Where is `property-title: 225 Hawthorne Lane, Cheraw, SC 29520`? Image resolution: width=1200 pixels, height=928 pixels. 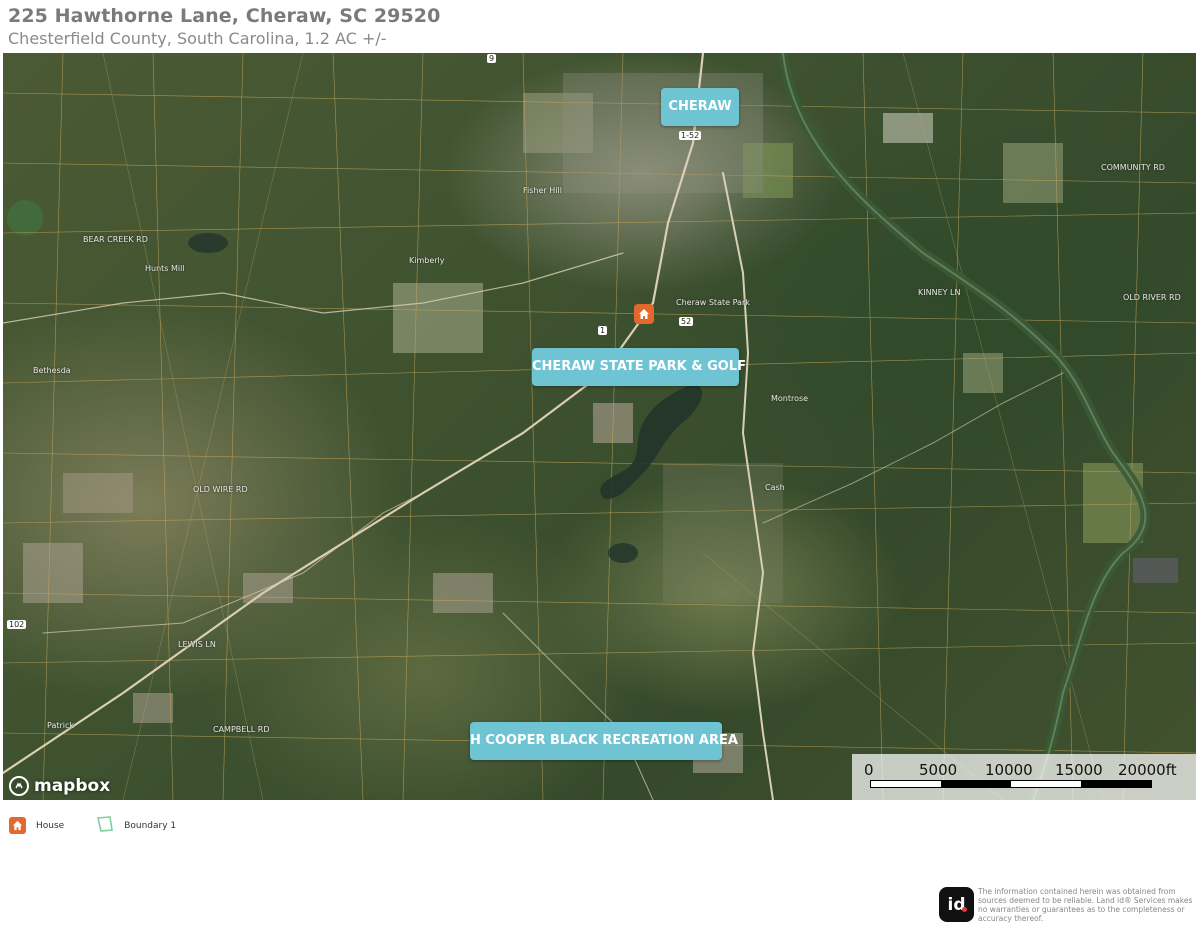 property-title: 225 Hawthorne Lane, Cheraw, SC 29520 is located at coordinates (224, 16).